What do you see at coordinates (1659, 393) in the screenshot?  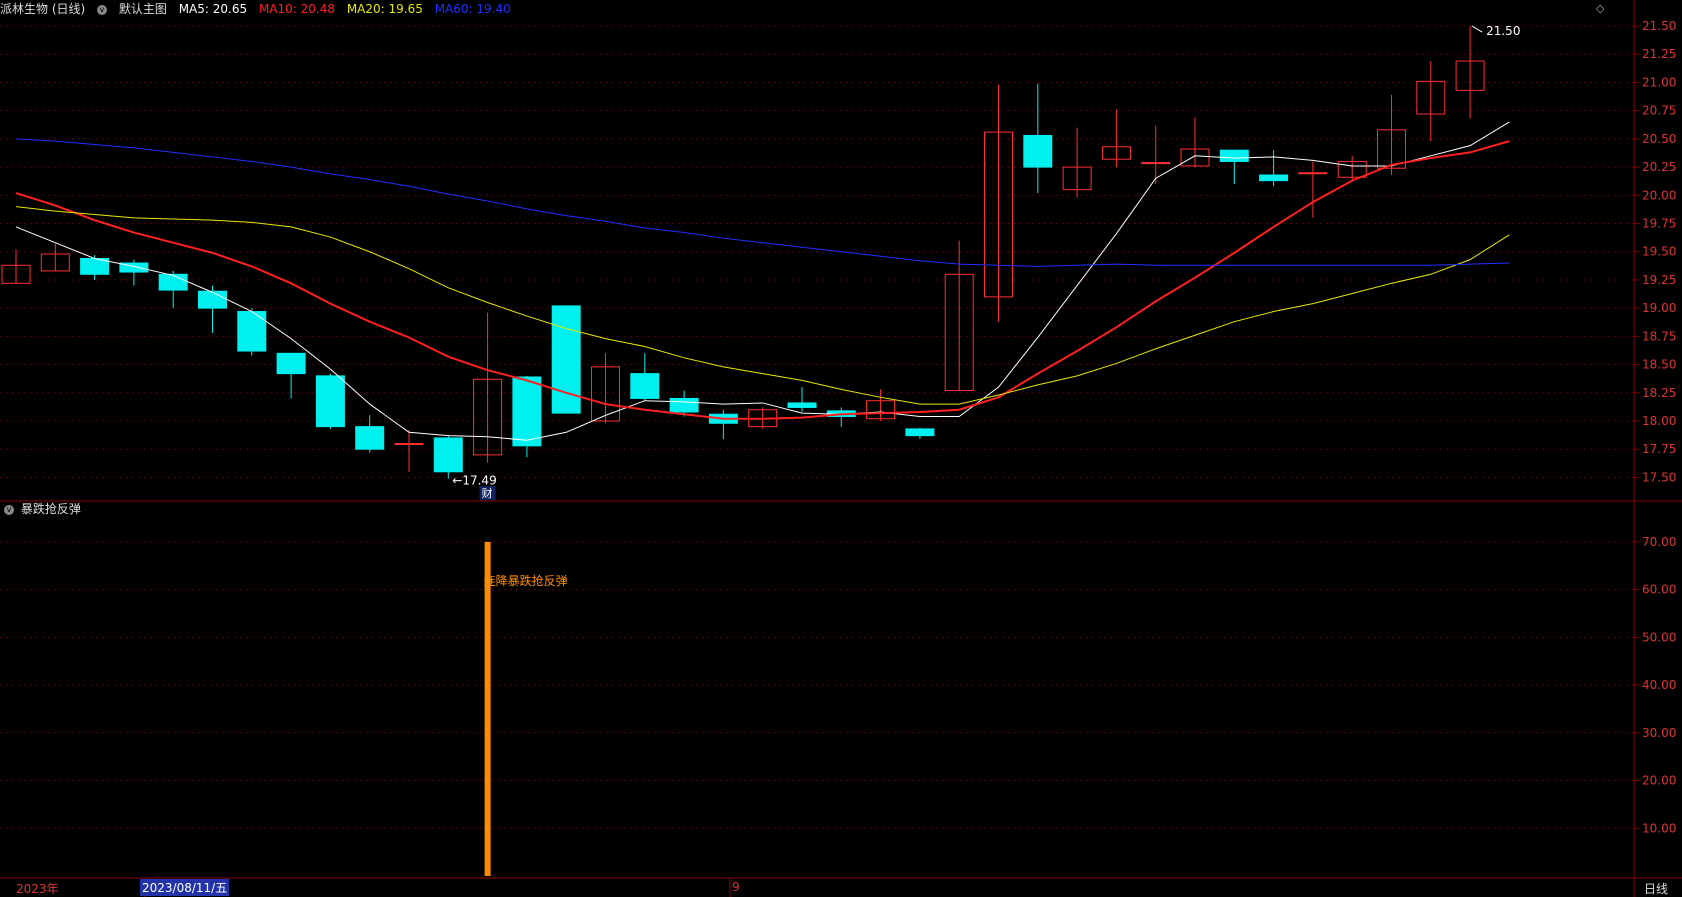 I see `price-tick-label: 18.25` at bounding box center [1659, 393].